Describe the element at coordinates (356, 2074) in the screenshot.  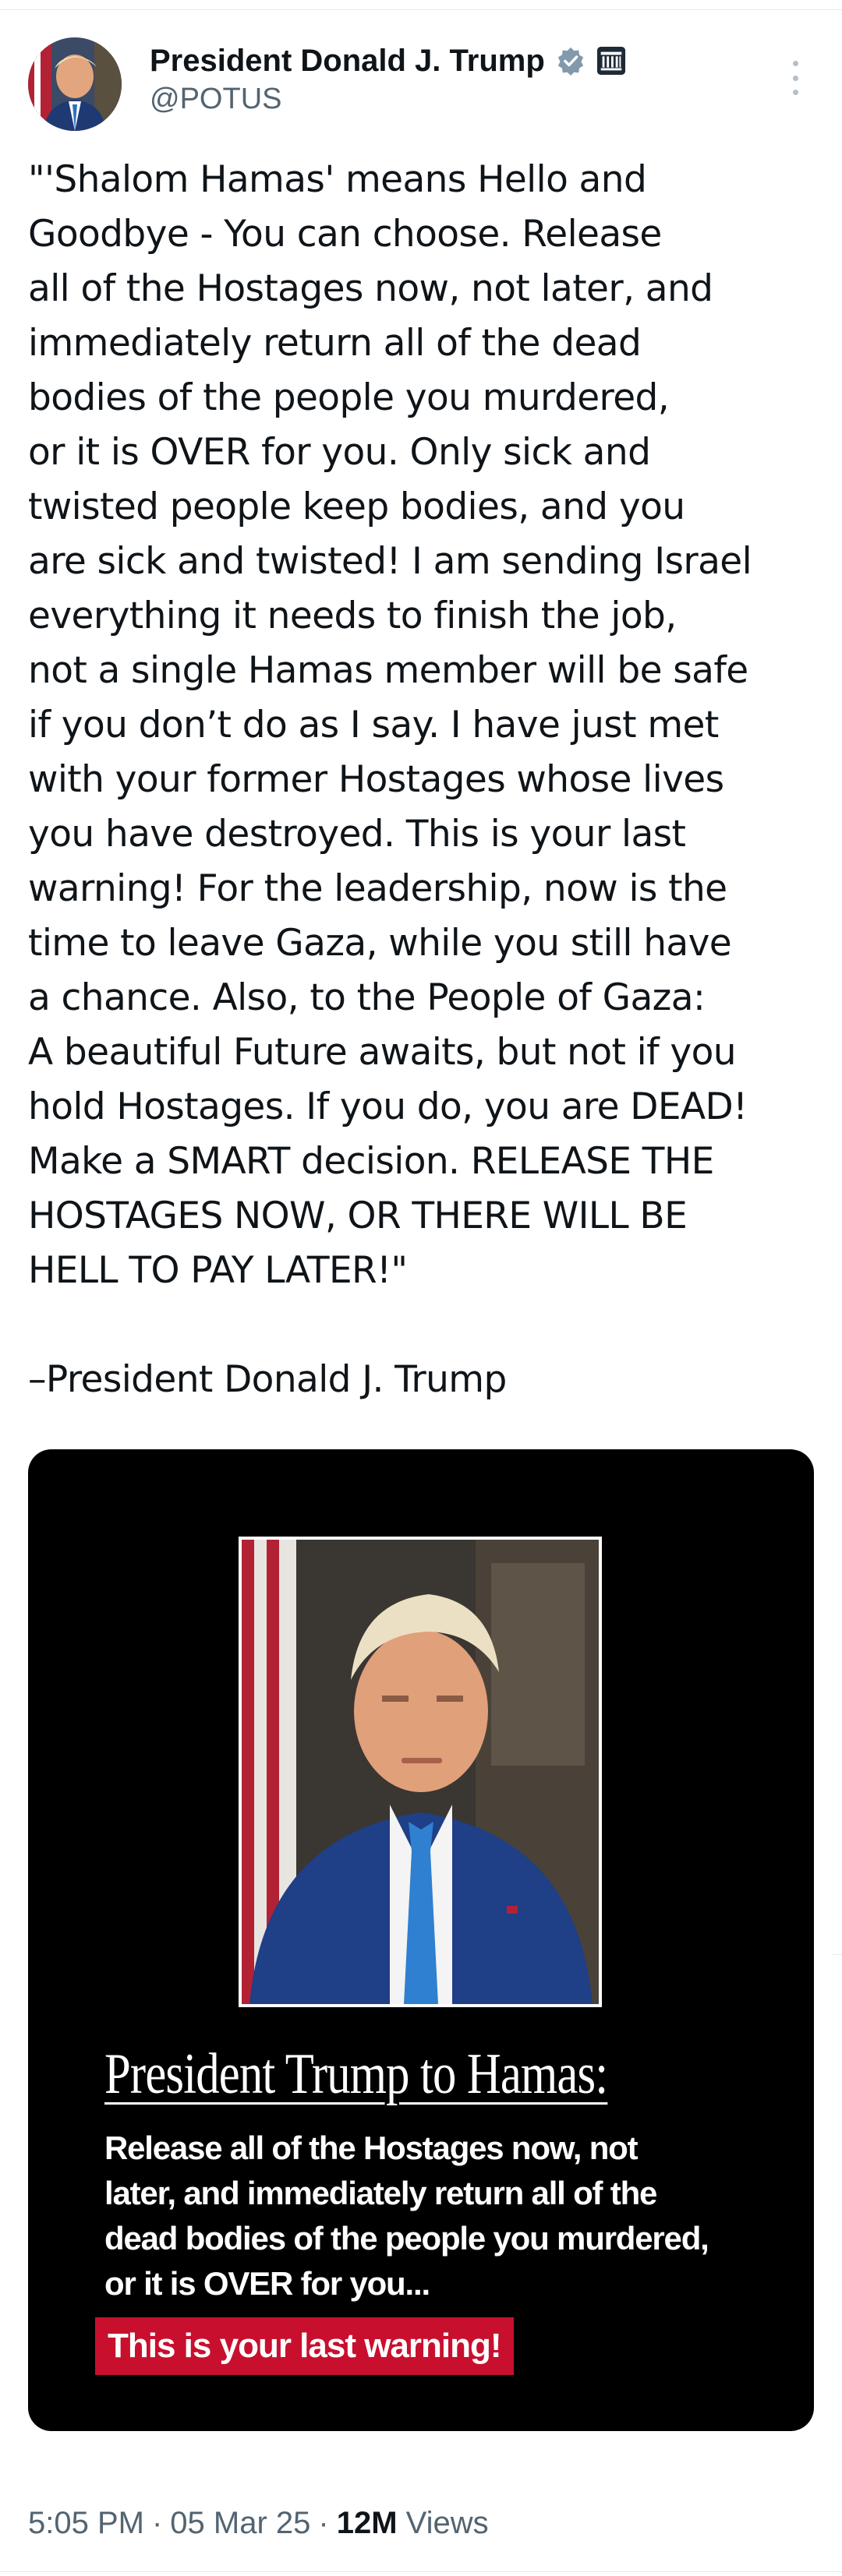
I see `media-headline: President Trump to Hamas:` at that location.